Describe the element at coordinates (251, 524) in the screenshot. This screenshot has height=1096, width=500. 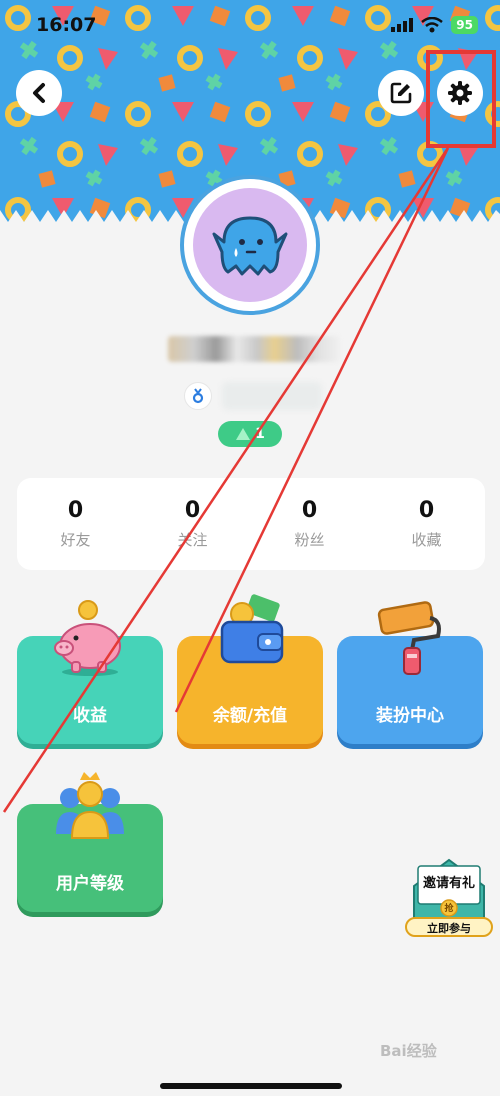
I see `stats-card: 0 好友 0 关注 0 粉丝 0 收藏` at that location.